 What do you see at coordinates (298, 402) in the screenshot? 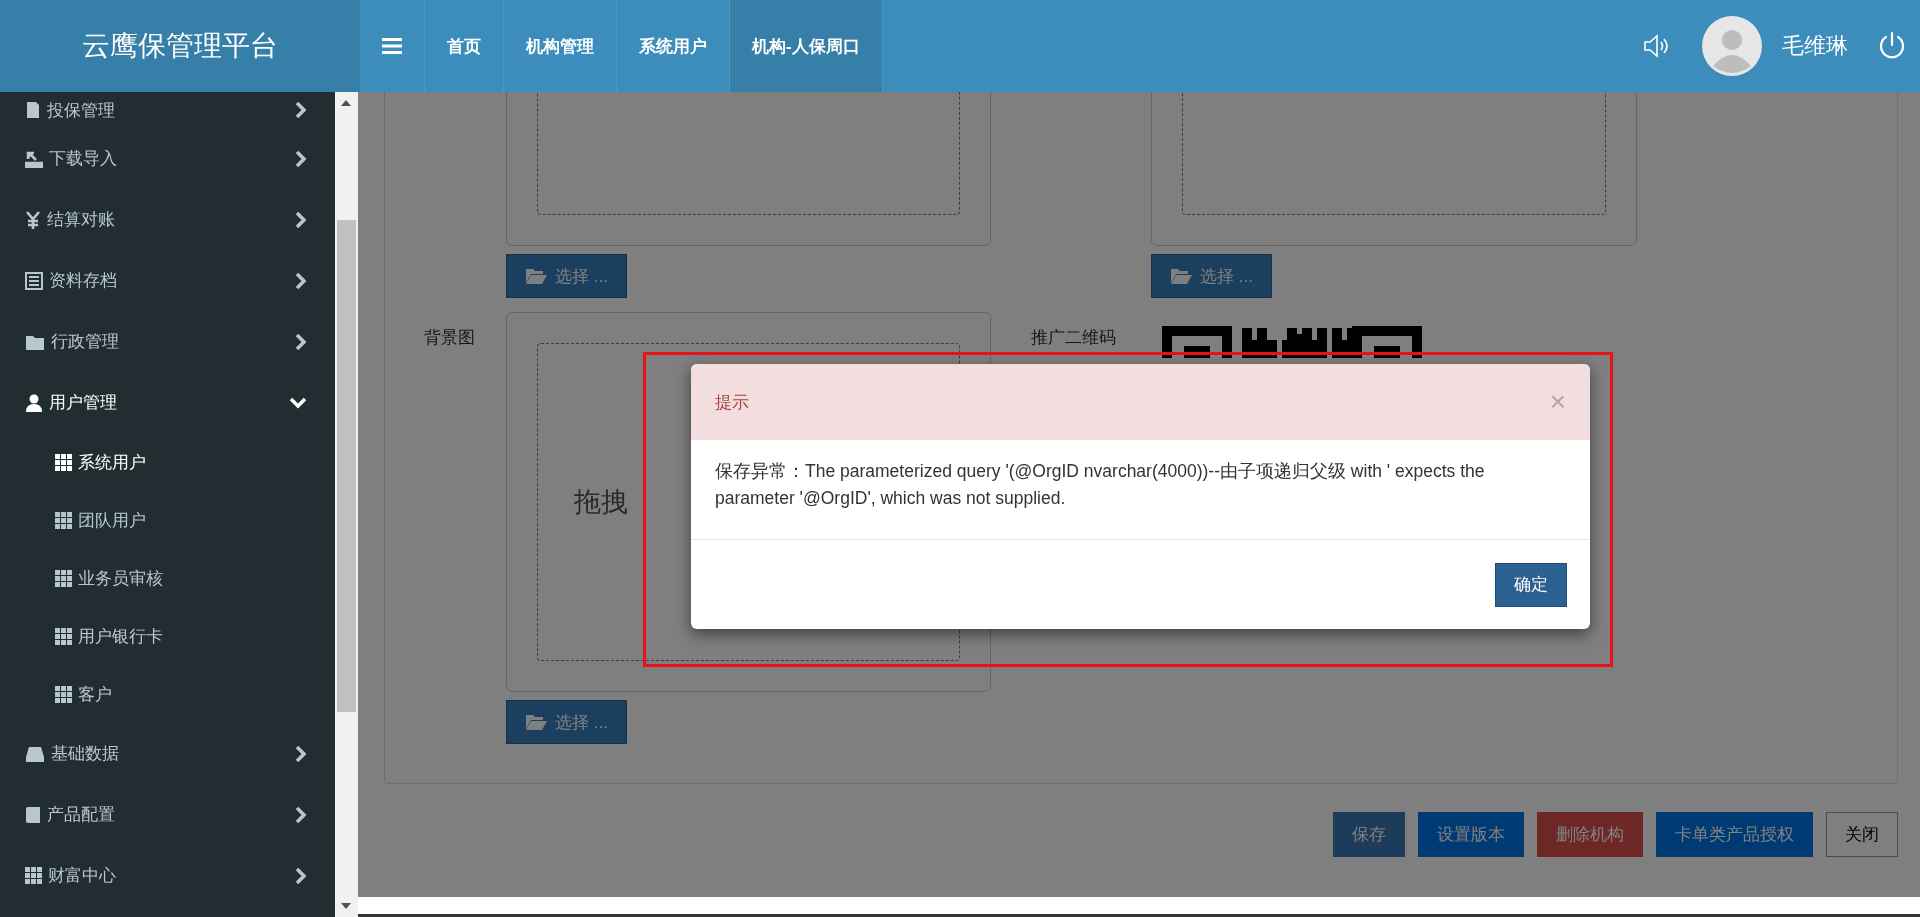
I see `chevron-down-icon` at bounding box center [298, 402].